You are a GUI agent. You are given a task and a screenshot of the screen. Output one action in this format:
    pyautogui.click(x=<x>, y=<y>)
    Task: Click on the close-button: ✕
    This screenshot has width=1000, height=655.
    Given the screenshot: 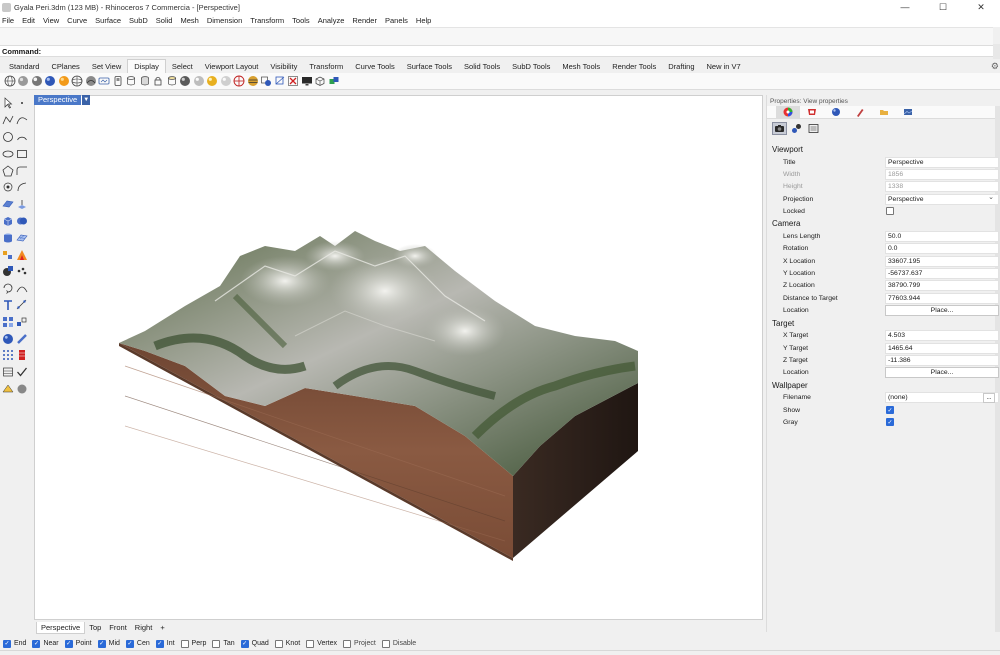 What is the action you would take?
    pyautogui.click(x=981, y=7)
    